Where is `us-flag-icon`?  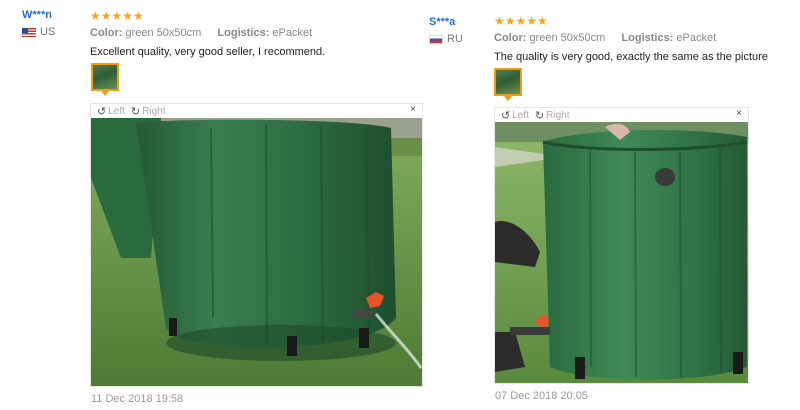
us-flag-icon is located at coordinates (29, 32).